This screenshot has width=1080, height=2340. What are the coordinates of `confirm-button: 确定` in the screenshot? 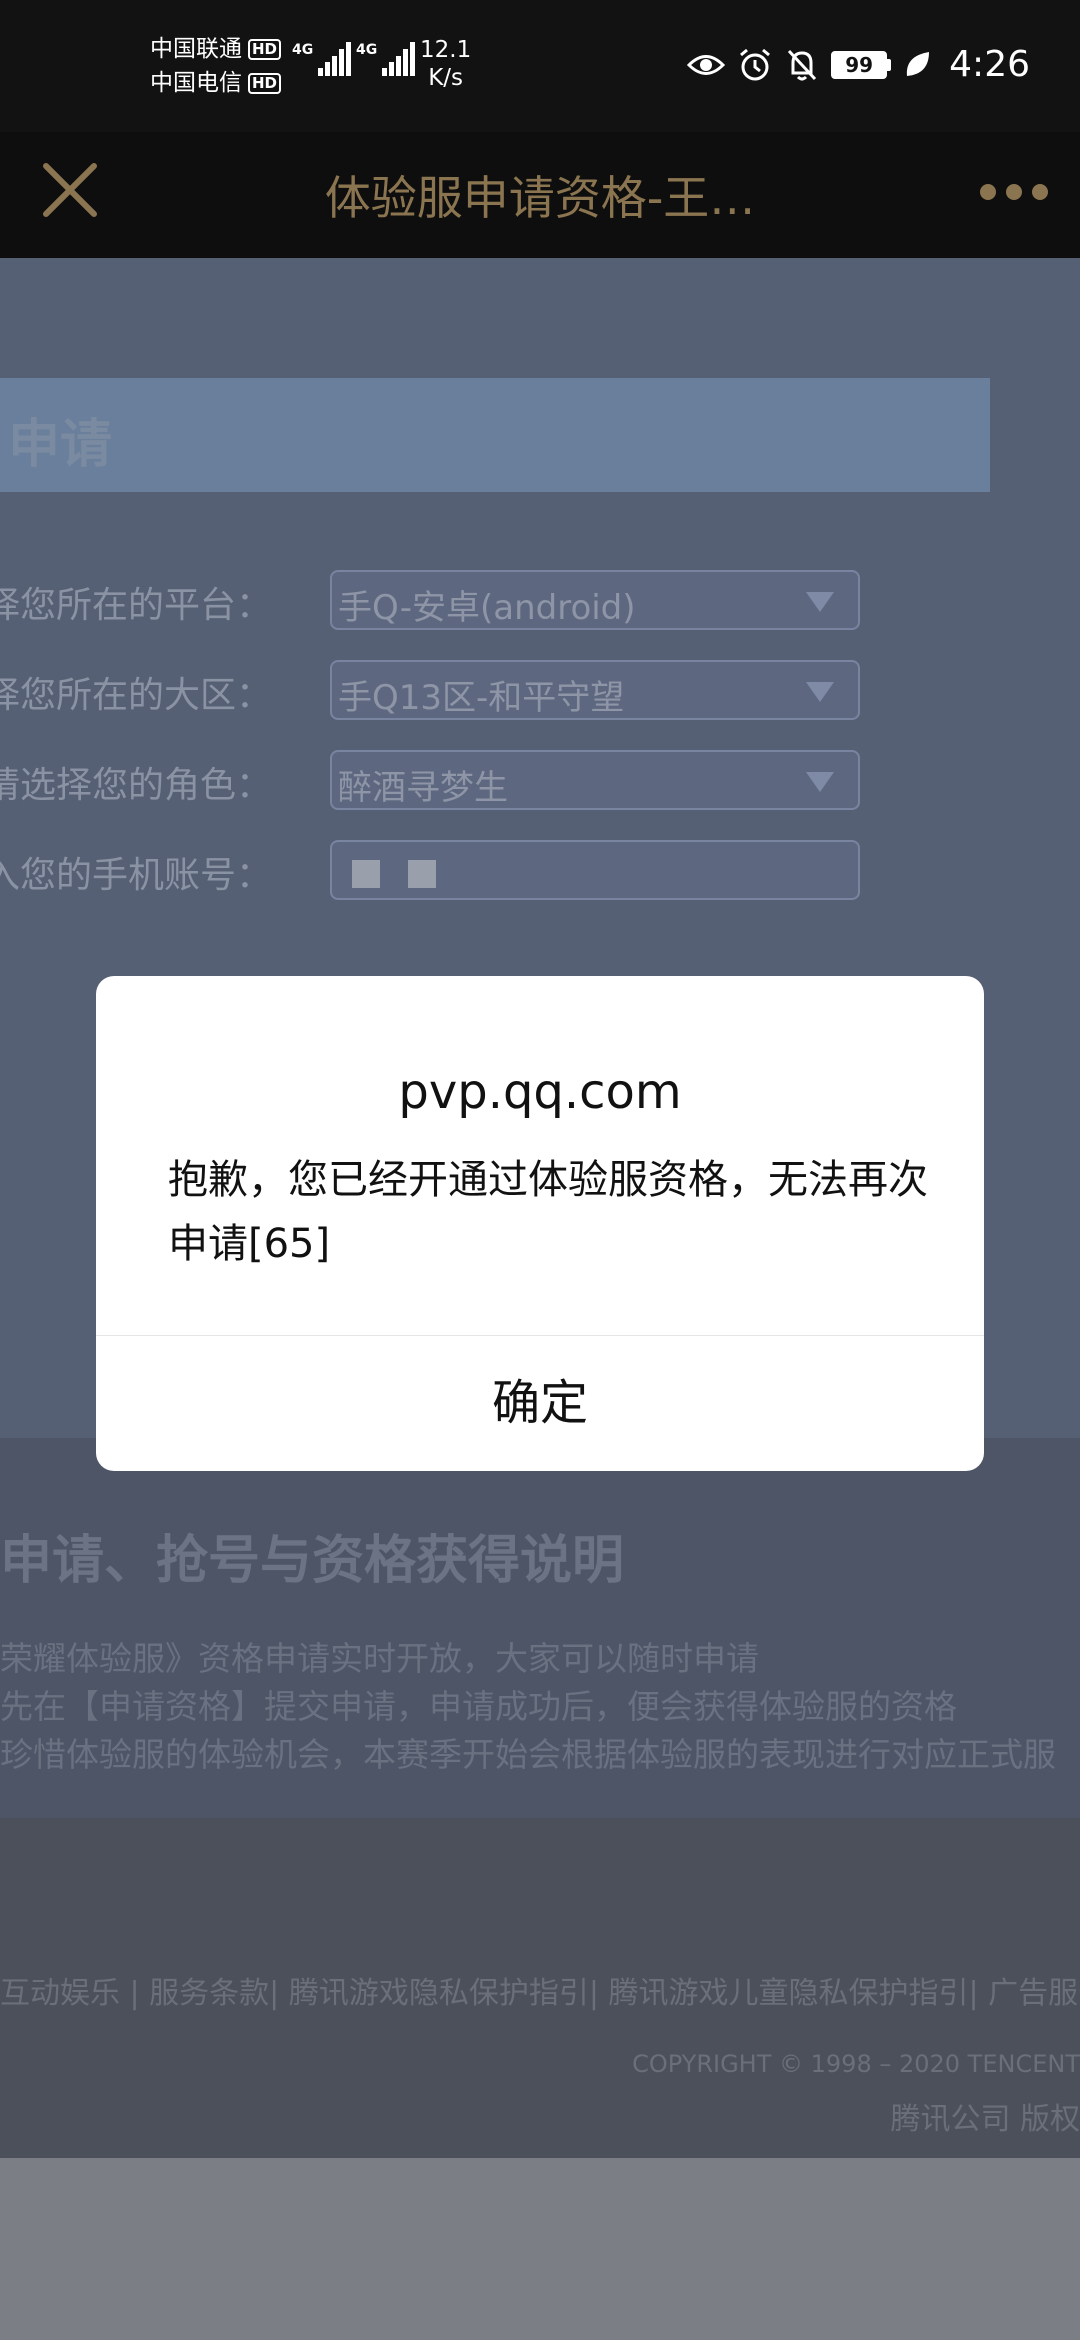 It's located at (540, 1403).